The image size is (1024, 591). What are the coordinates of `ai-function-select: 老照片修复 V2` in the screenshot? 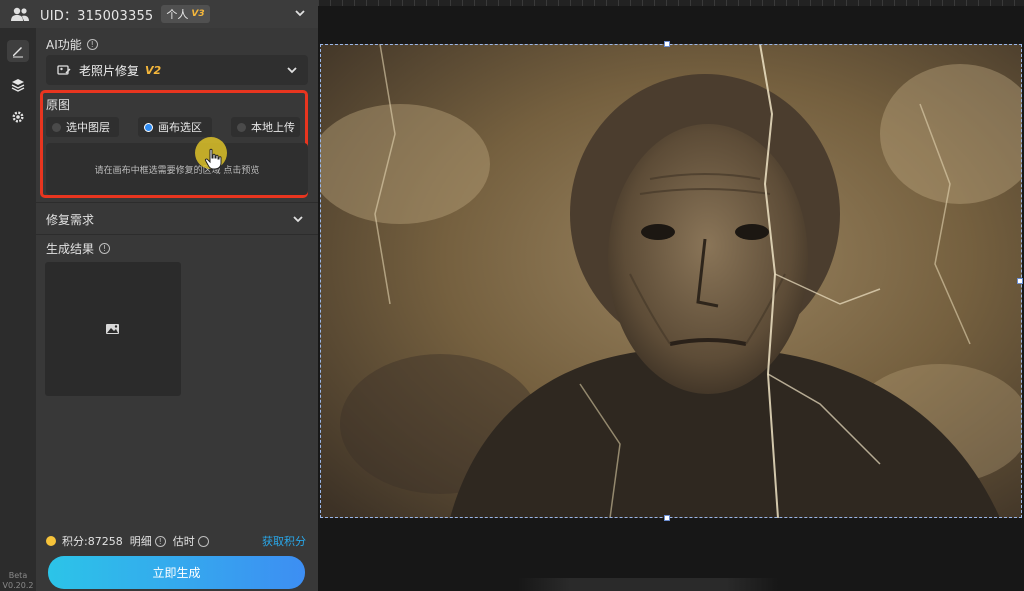 It's located at (177, 70).